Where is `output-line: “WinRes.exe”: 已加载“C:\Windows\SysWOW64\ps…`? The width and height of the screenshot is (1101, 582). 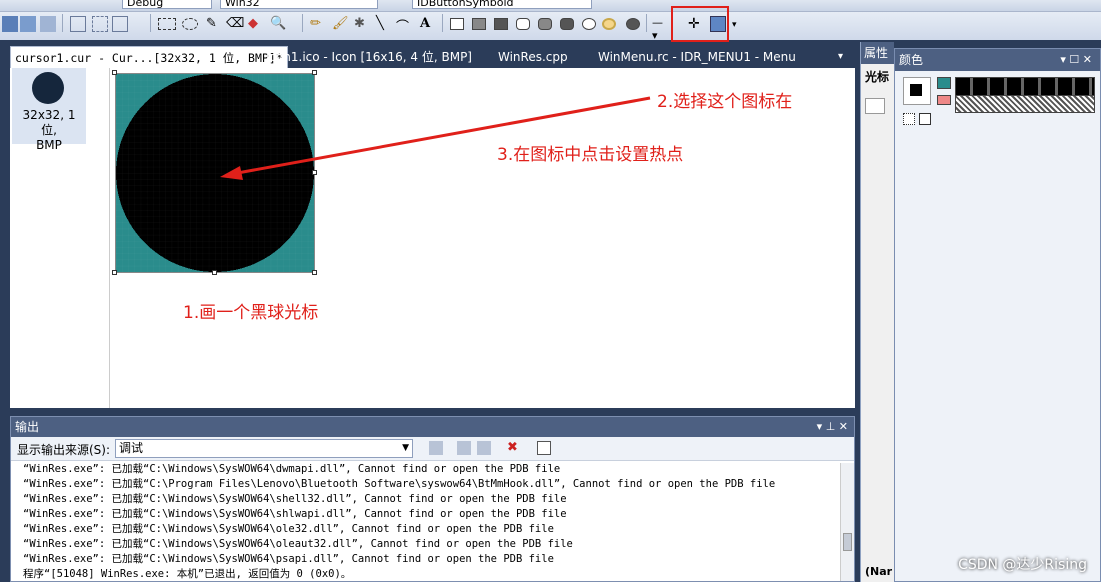
output-line: “WinRes.exe”: 已加载“C:\Windows\SysWOW64\ps… is located at coordinates (288, 559).